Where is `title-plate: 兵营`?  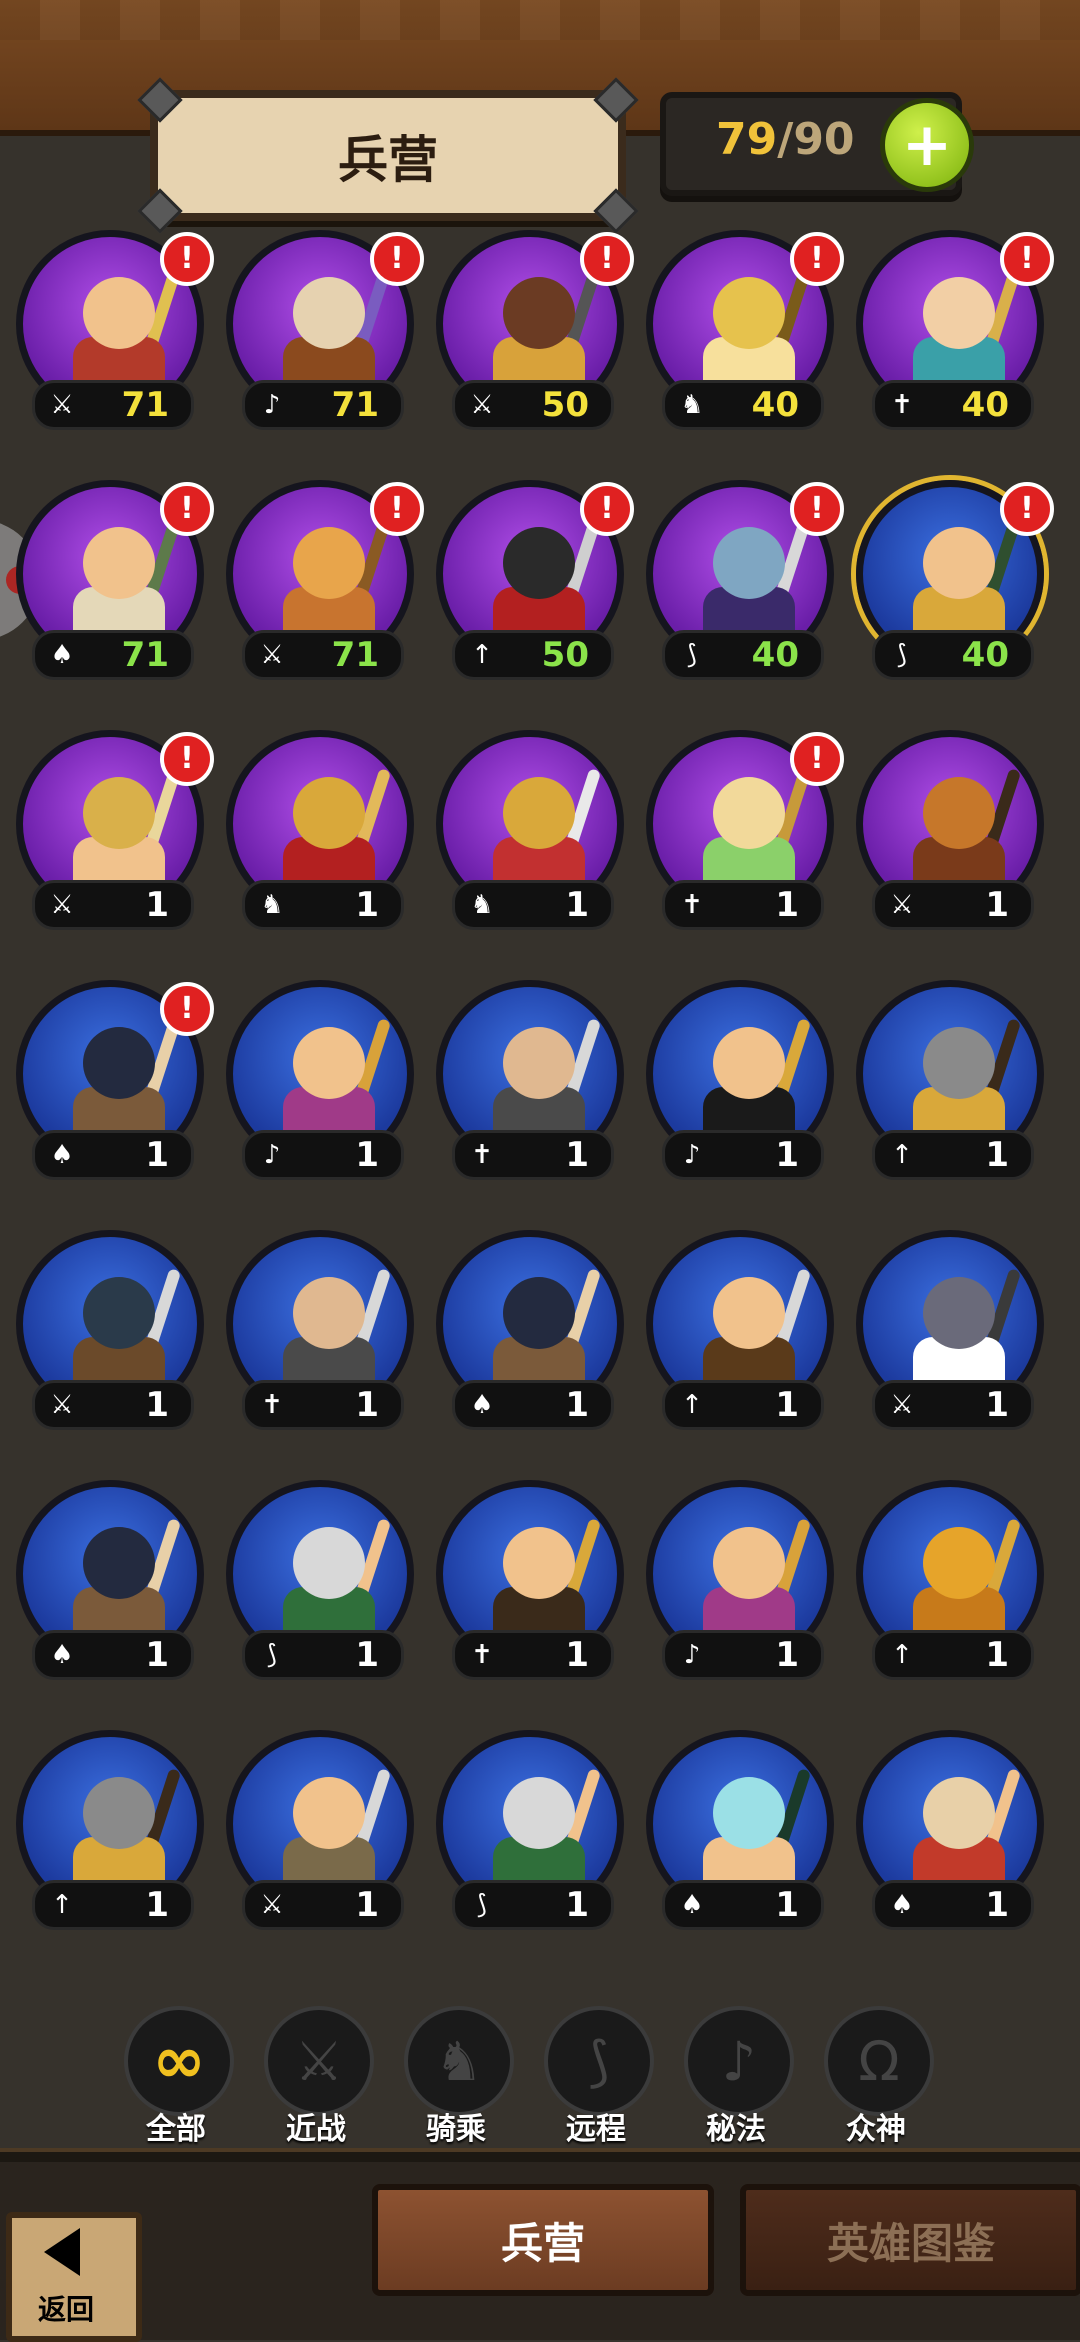 title-plate: 兵营 is located at coordinates (388, 155).